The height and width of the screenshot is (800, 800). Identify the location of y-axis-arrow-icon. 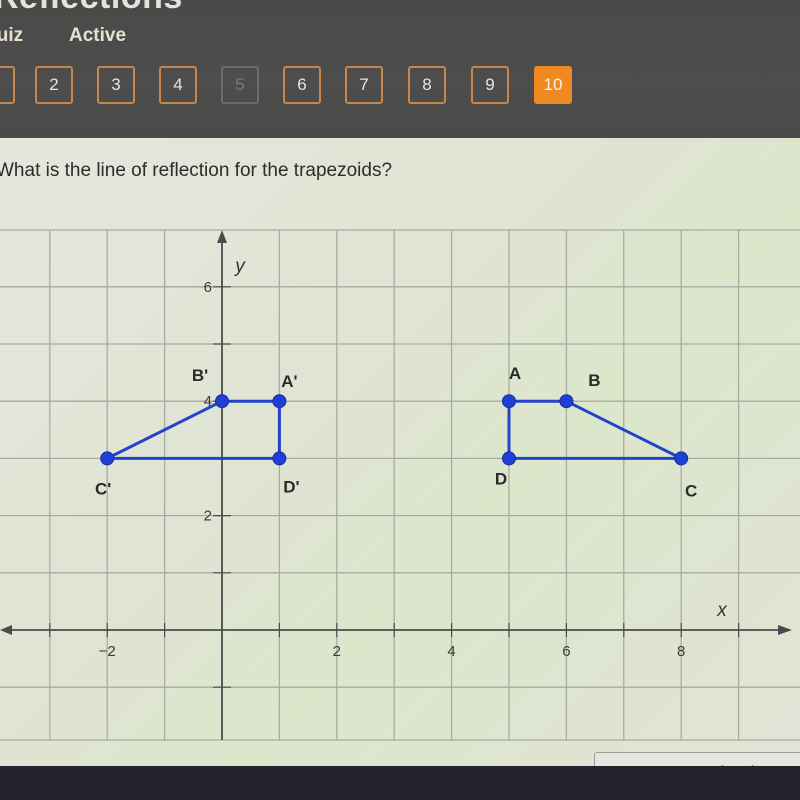
(222, 236).